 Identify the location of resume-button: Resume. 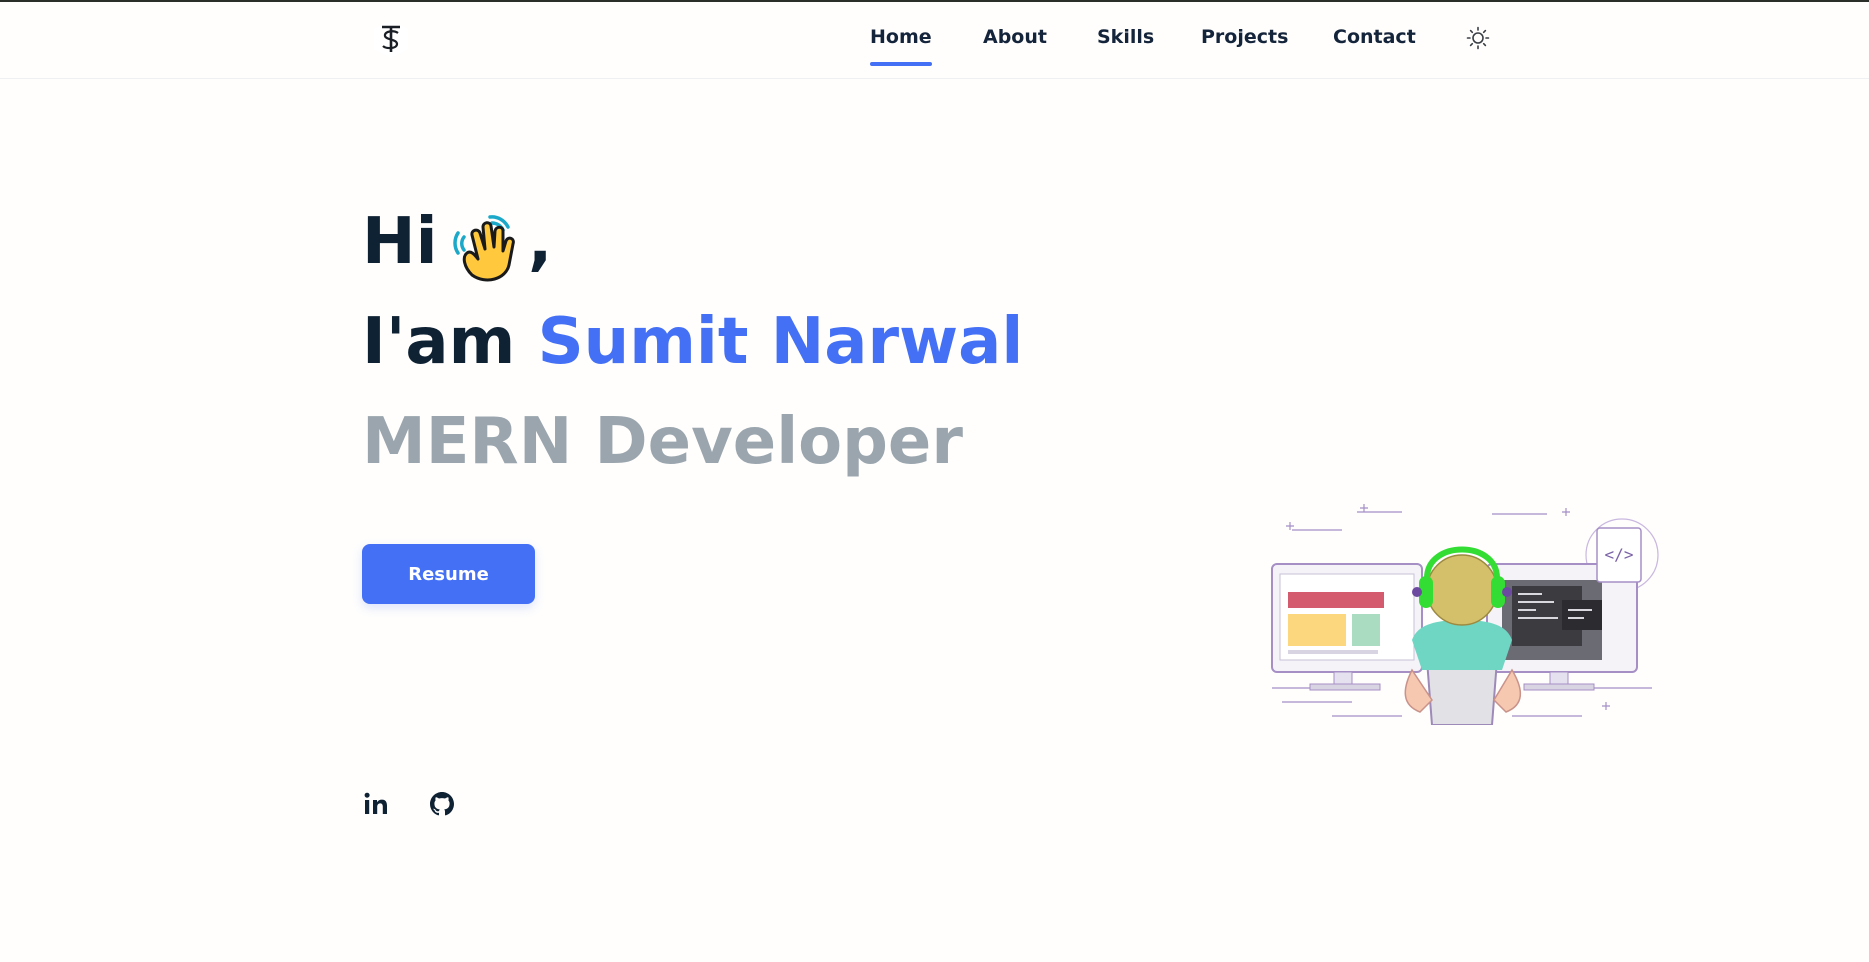
(448, 574).